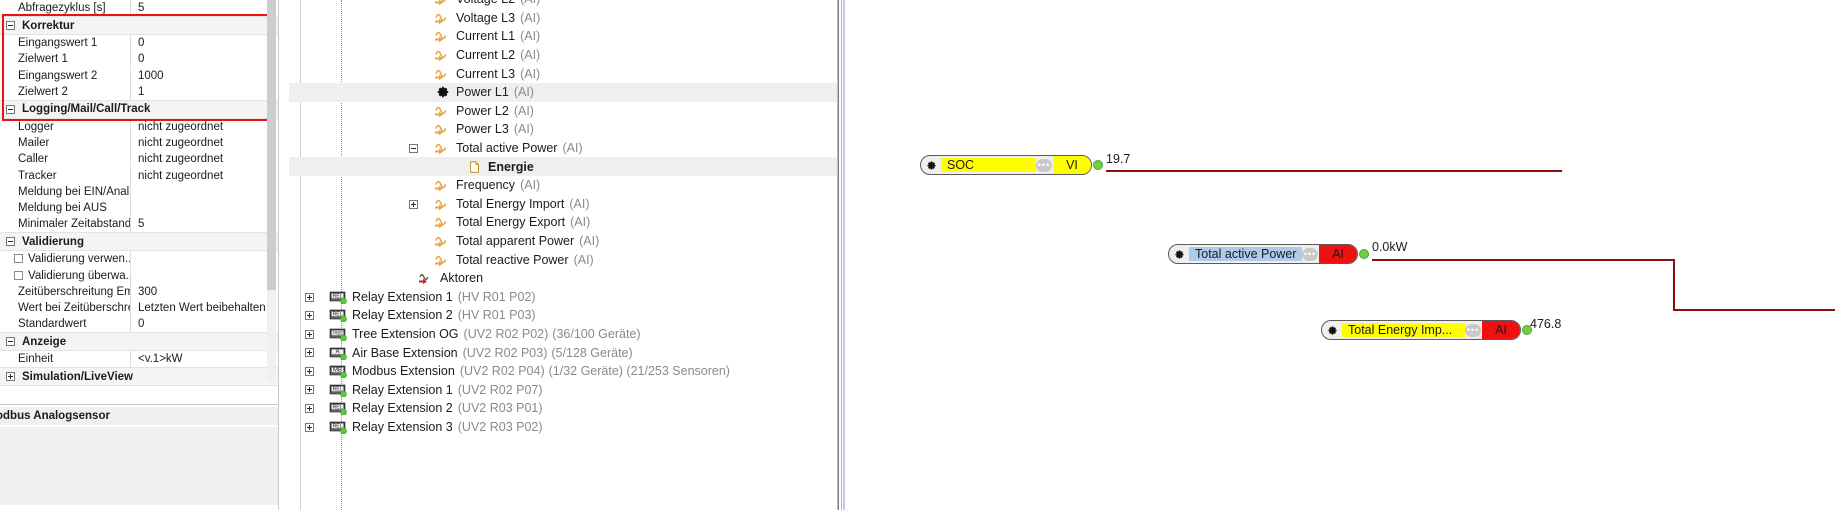 The height and width of the screenshot is (510, 1835). I want to click on tree-item: Power L2 (AI), so click(563, 111).